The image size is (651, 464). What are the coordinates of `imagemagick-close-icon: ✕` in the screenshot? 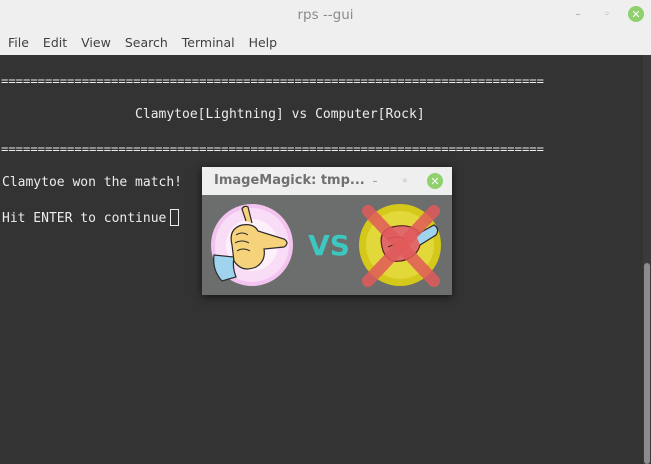 It's located at (435, 181).